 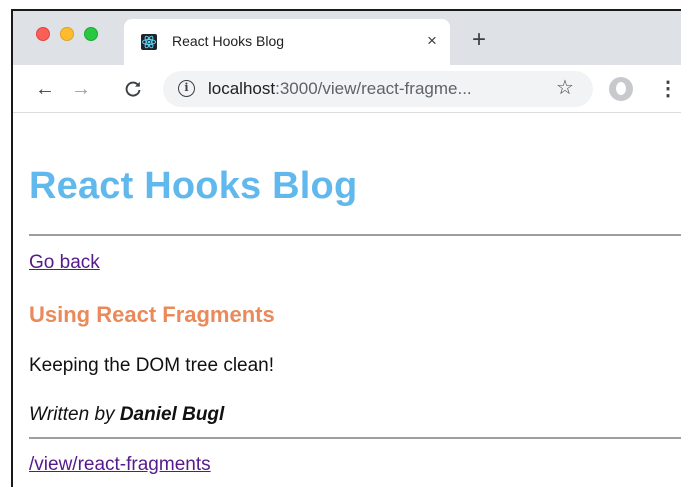 What do you see at coordinates (72, 414) in the screenshot?
I see `byline-prefix: Written by` at bounding box center [72, 414].